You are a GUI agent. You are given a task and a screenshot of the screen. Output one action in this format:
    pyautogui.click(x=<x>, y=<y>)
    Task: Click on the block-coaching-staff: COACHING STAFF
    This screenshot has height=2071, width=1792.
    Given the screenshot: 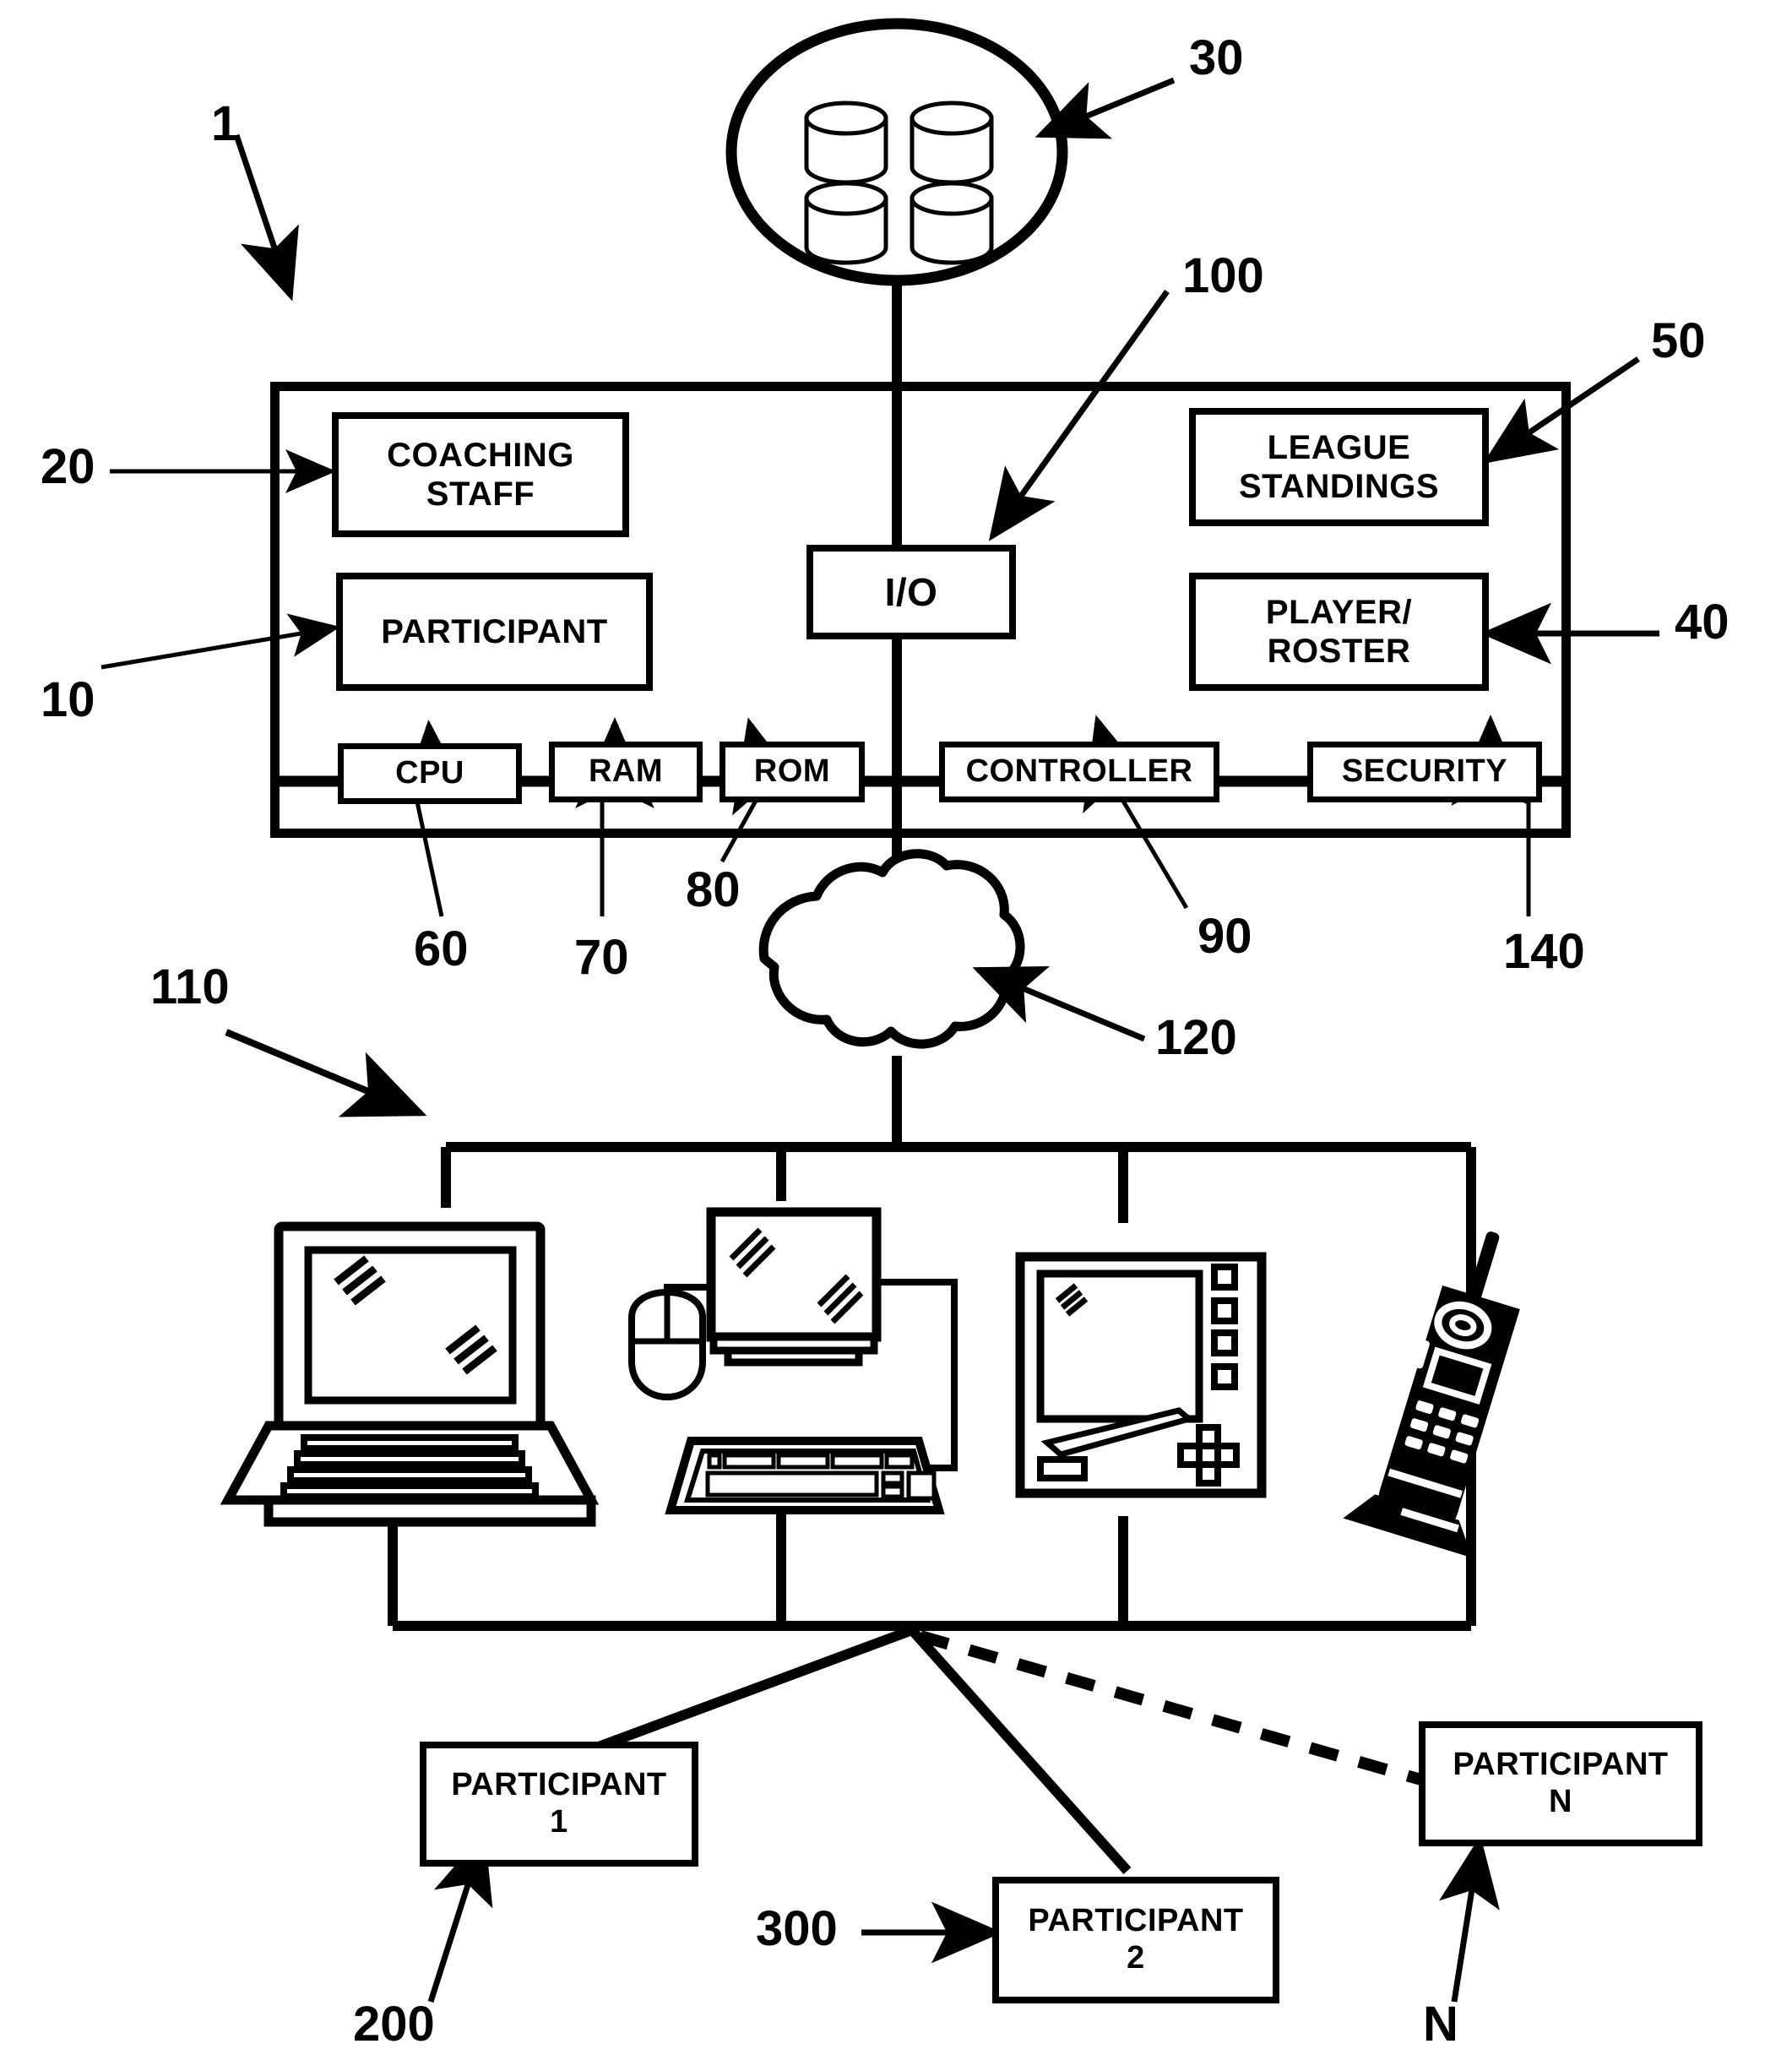 What is the action you would take?
    pyautogui.click(x=481, y=475)
    